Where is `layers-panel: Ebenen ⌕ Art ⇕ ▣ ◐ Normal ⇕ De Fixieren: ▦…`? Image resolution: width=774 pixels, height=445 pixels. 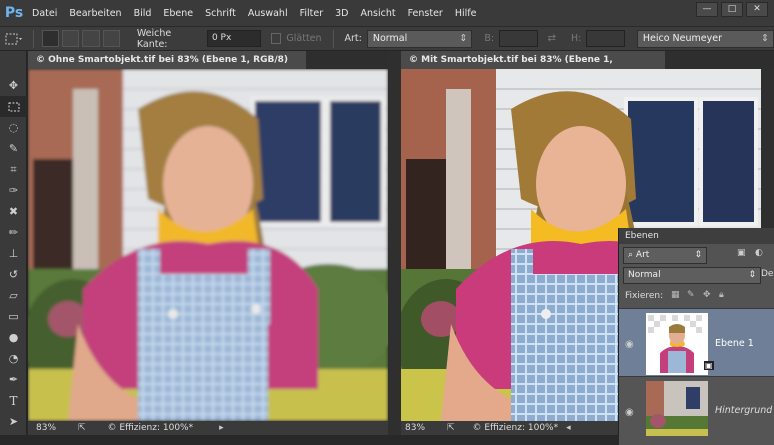
layers-panel: Ebenen ⌕ Art ⇕ ▣ ◐ Normal ⇕ De Fixieren: ▦… is located at coordinates (696, 336).